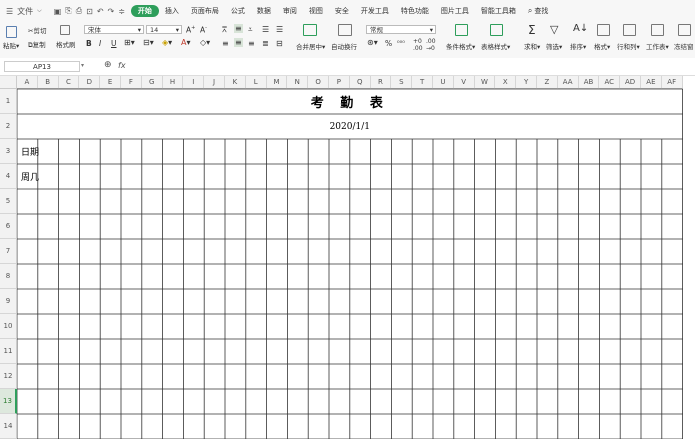  Describe the element at coordinates (498, 11) in the screenshot. I see `tab-11: 智能工具箱` at that location.